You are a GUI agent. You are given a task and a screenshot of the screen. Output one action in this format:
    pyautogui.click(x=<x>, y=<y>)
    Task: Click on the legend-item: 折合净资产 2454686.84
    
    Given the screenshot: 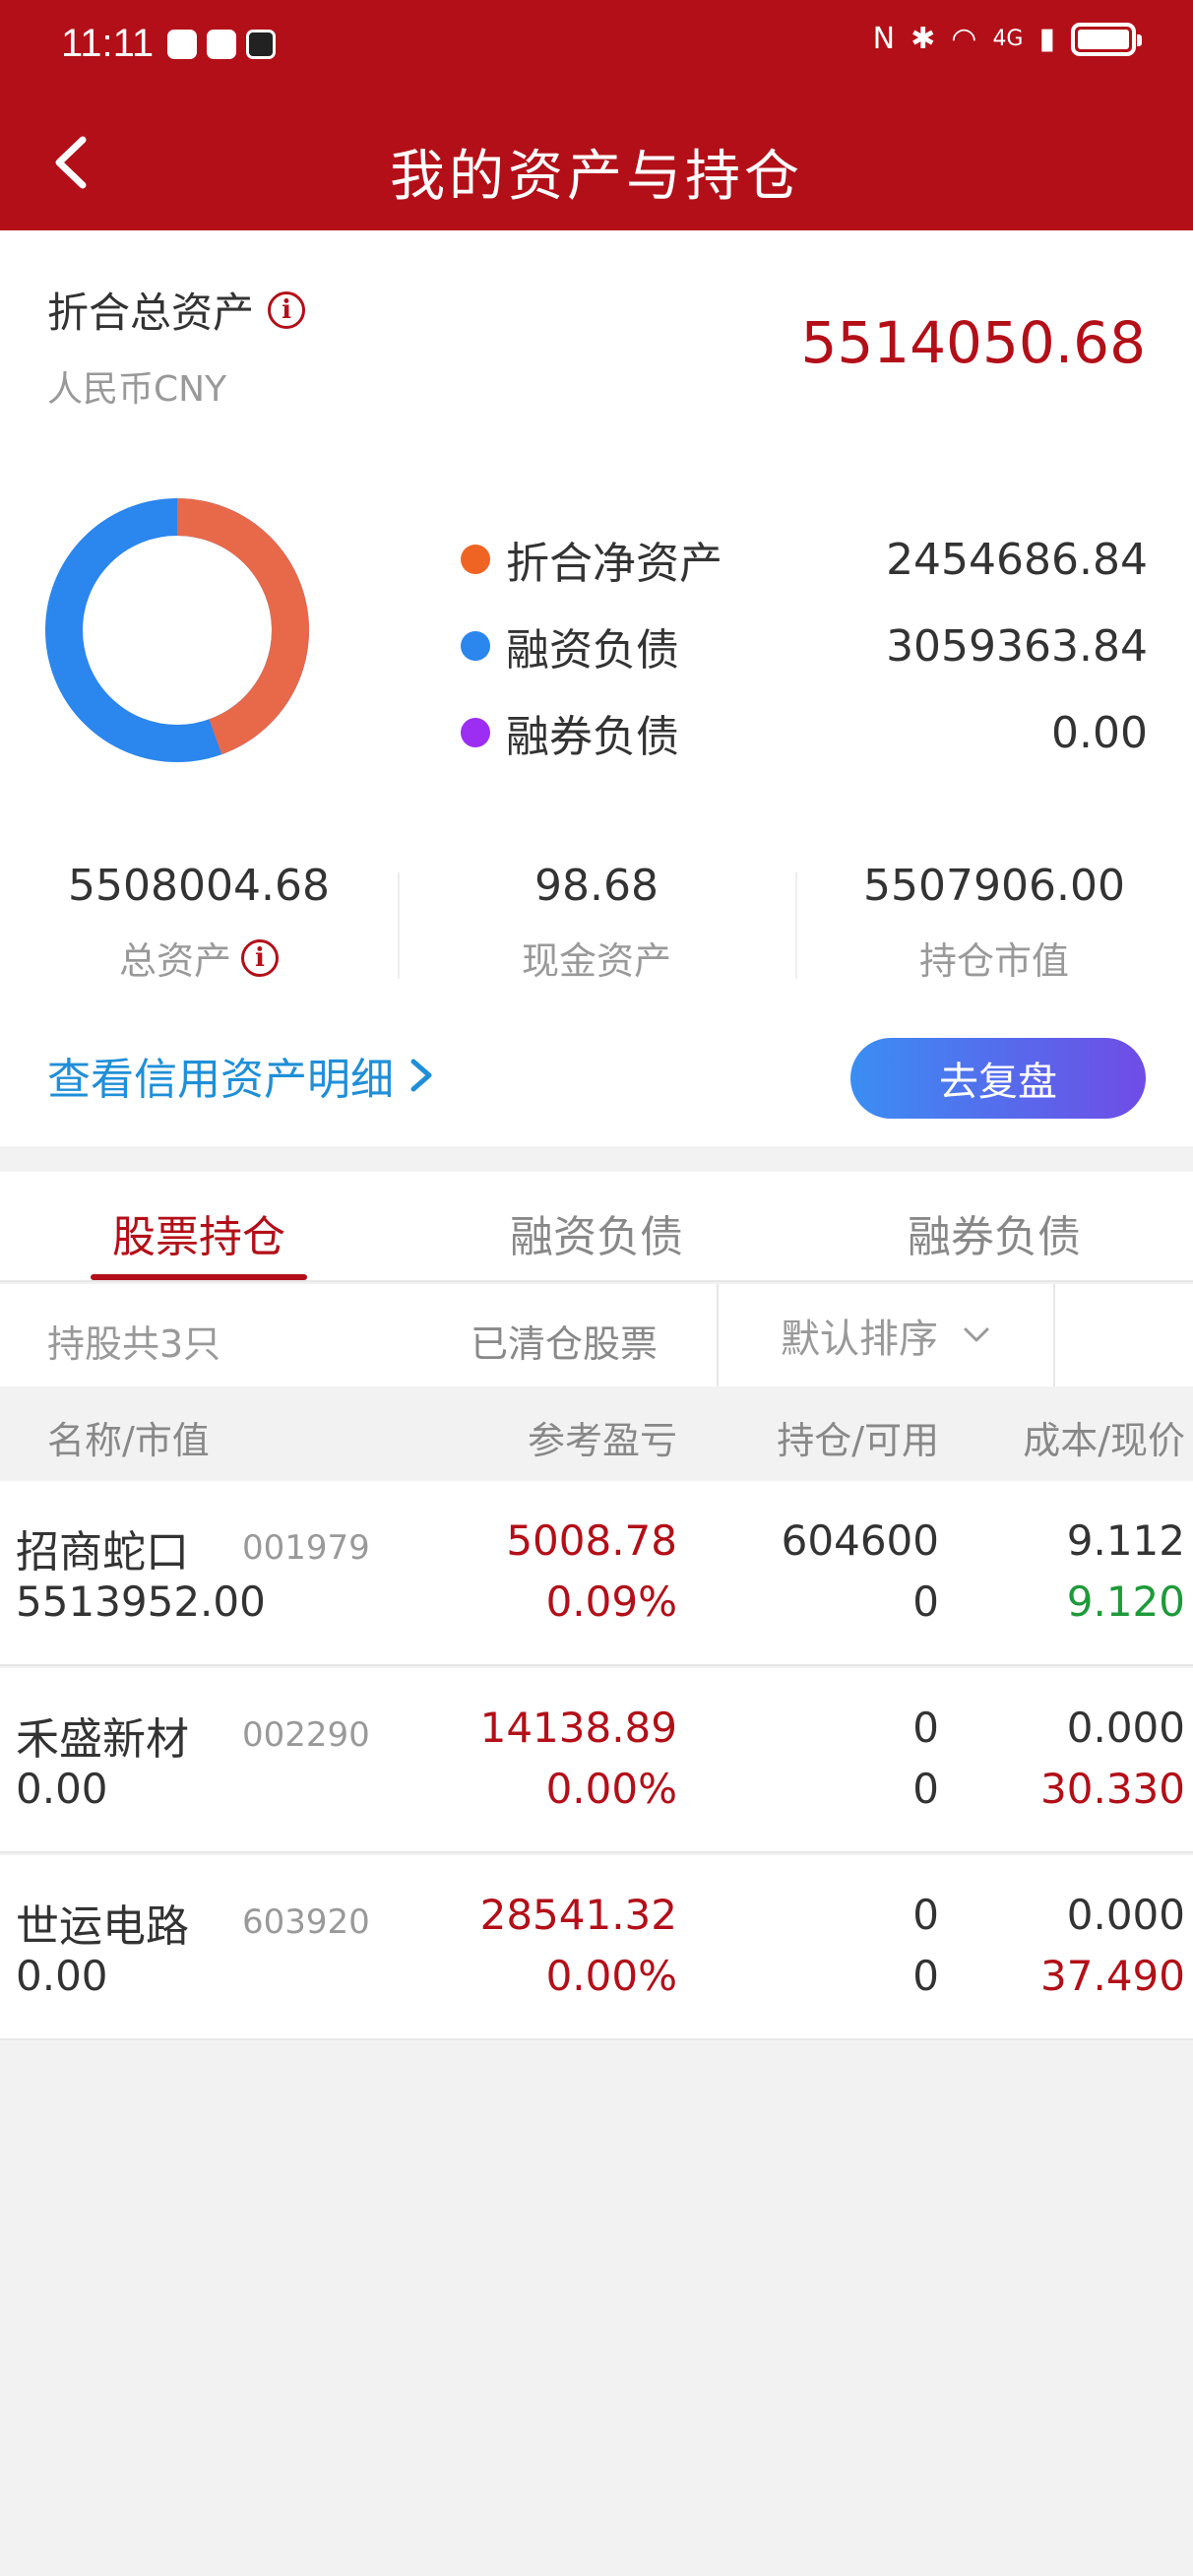 What is the action you would take?
    pyautogui.click(x=804, y=559)
    